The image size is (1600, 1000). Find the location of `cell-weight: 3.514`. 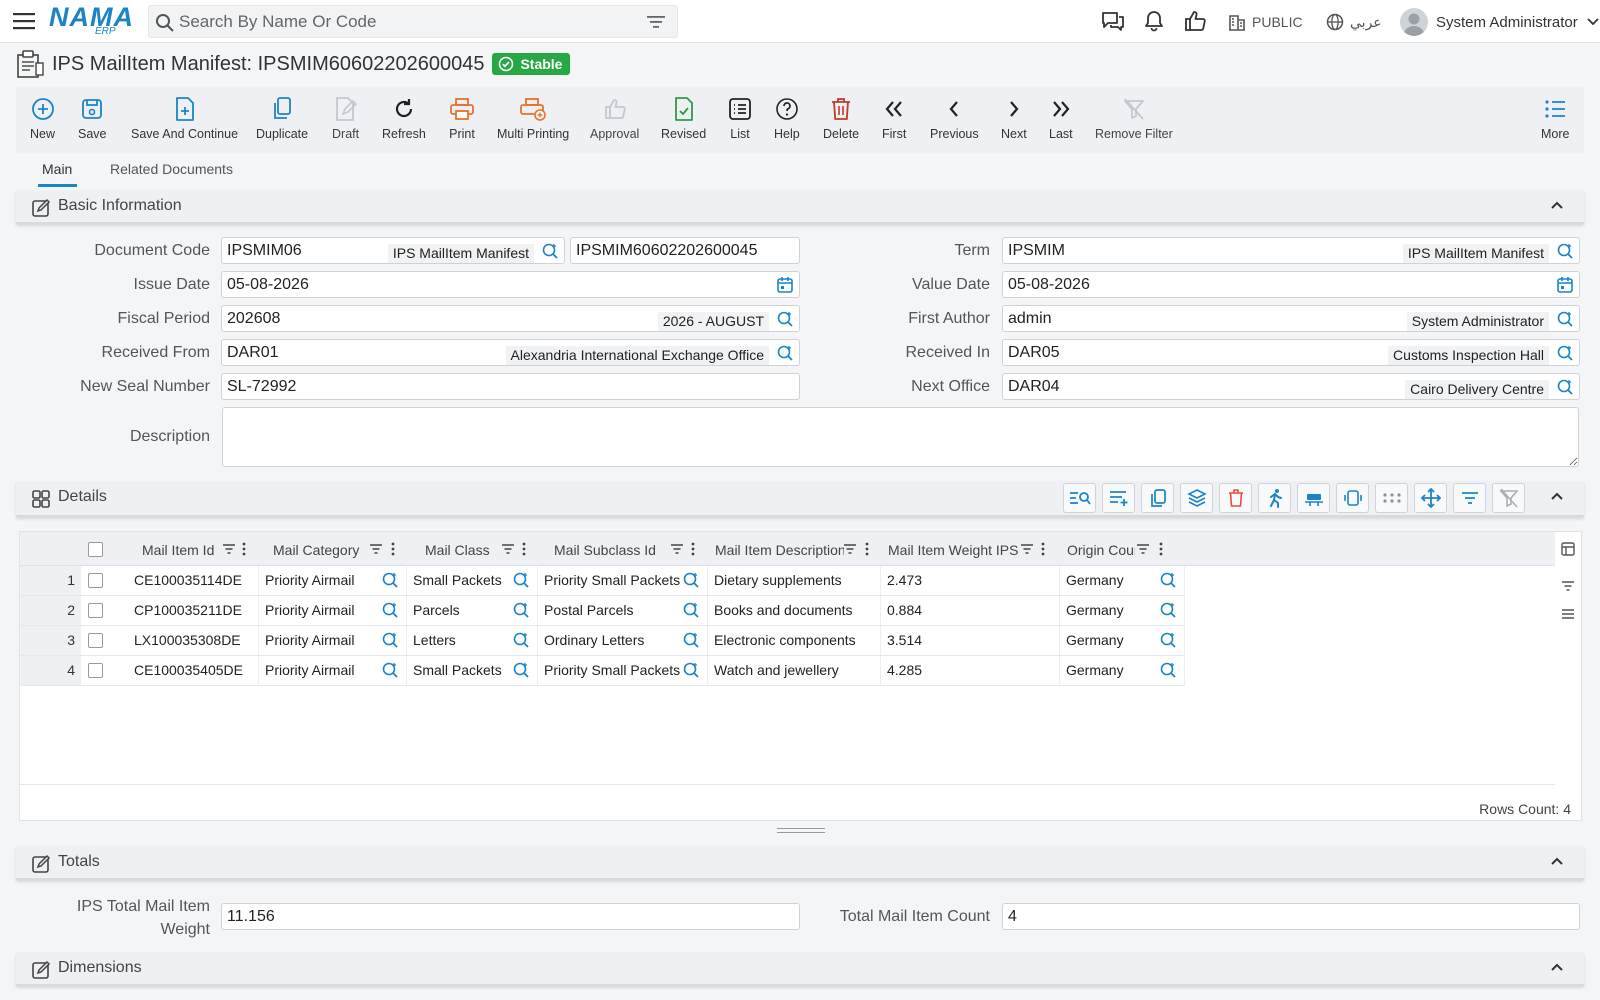

cell-weight: 3.514 is located at coordinates (970, 640).